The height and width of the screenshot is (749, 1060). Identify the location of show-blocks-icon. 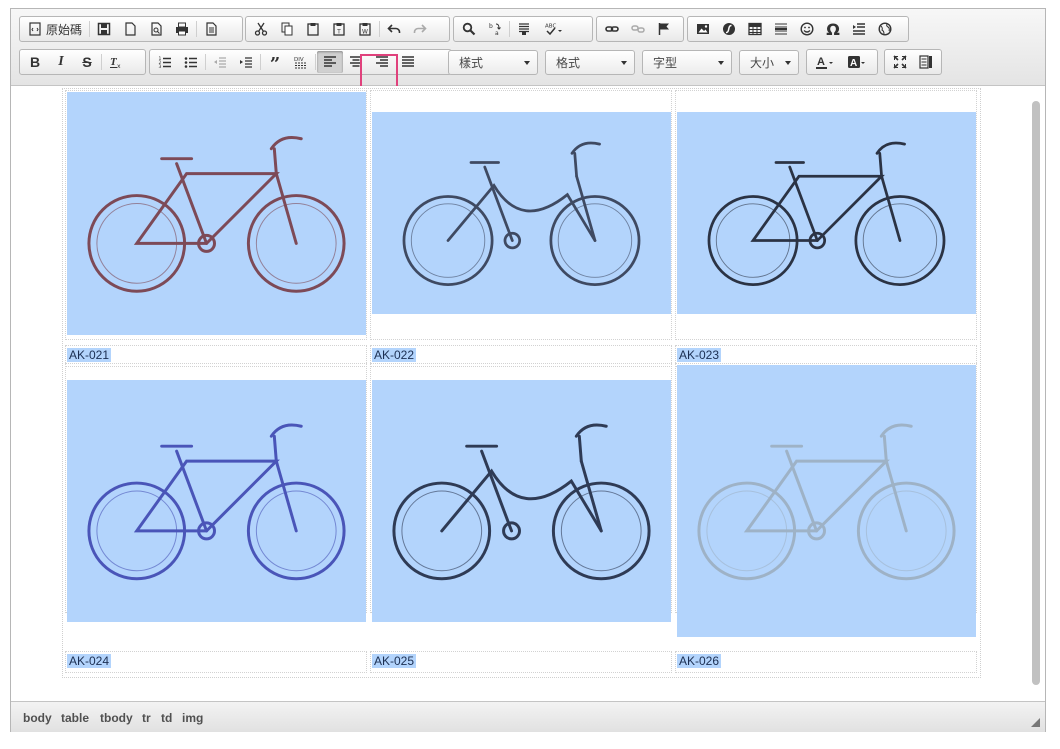
(925, 62).